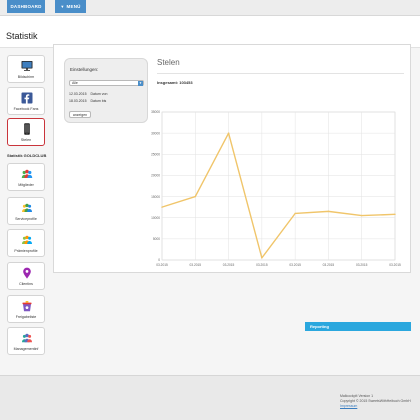 The image size is (420, 420). I want to click on y-tick-label: 30000, so click(155, 133).